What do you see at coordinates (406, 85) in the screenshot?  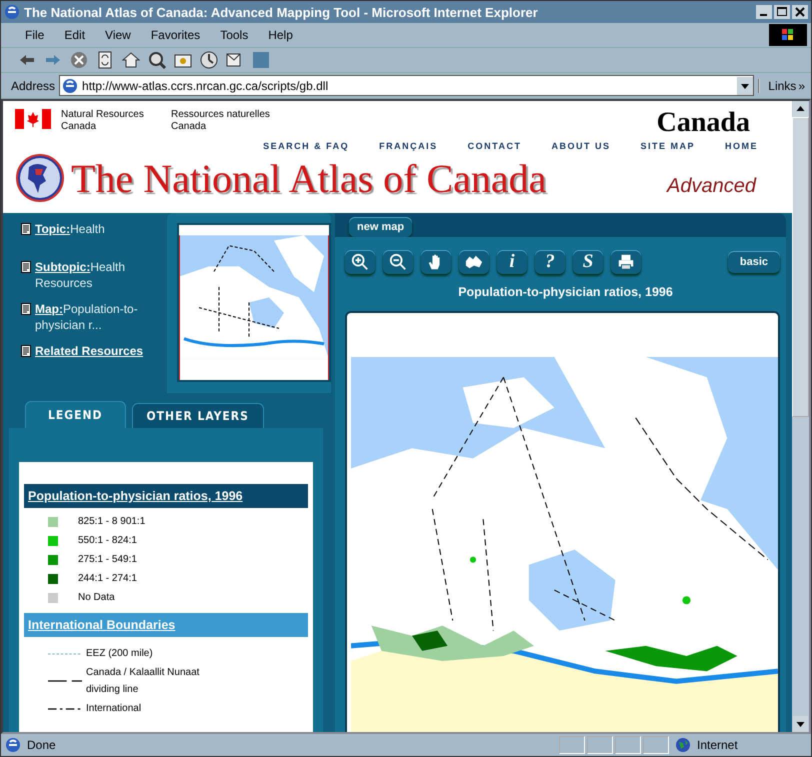 I see `address-field: http://www-atlas.ccrs.nrcan.gc.ca/scripts/gb.dll` at bounding box center [406, 85].